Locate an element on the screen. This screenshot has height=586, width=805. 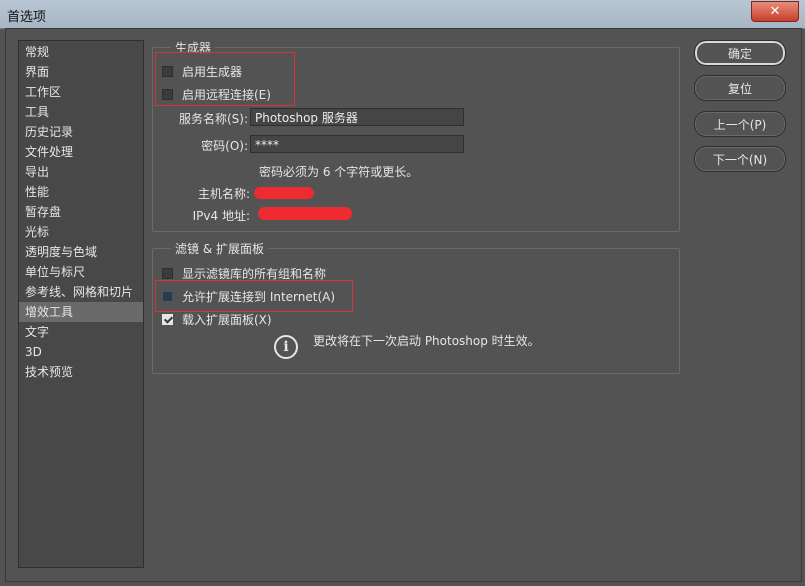
info-glyph: i is located at coordinates (286, 347).